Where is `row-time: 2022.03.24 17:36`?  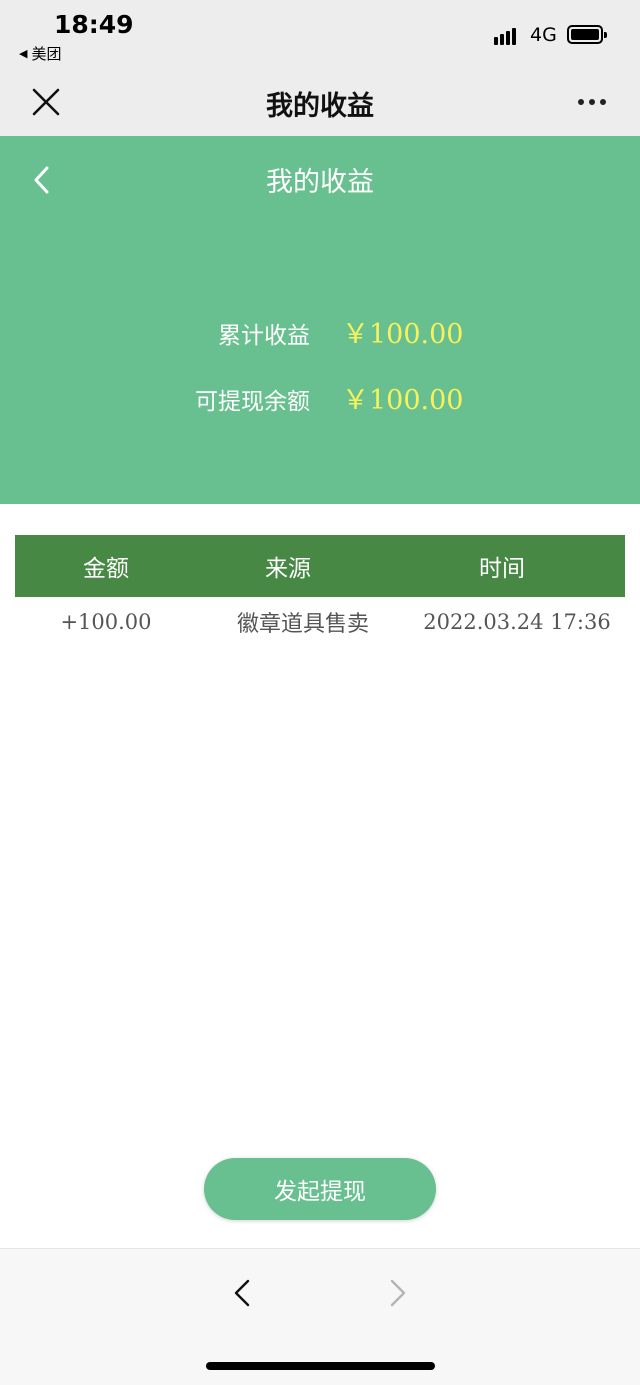
row-time: 2022.03.24 17:36 is located at coordinates (517, 622).